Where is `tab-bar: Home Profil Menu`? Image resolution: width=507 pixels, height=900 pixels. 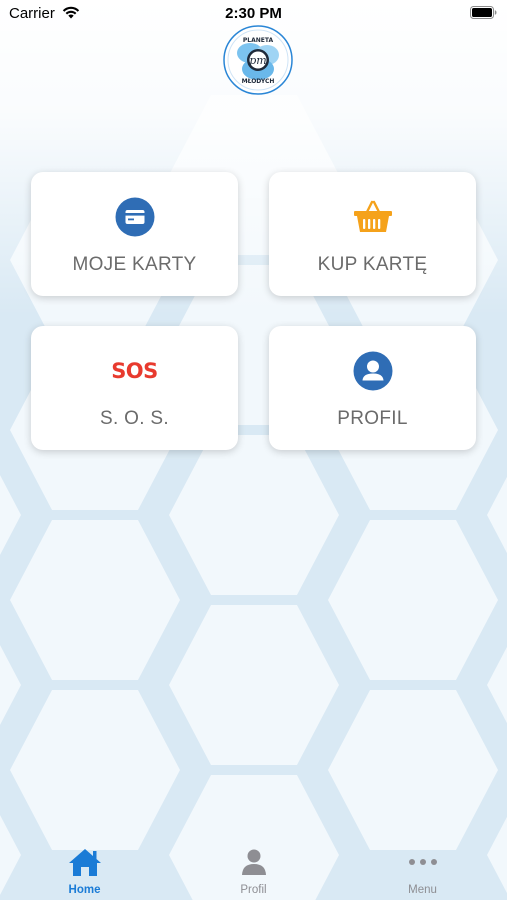 tab-bar: Home Profil Menu is located at coordinates (253, 870).